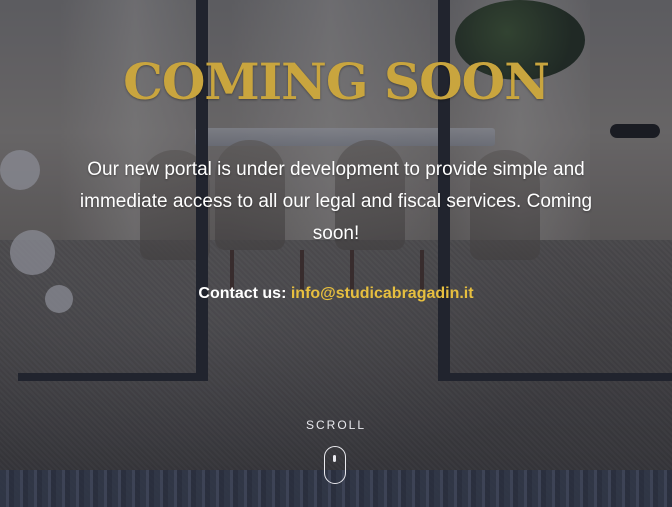 The height and width of the screenshot is (507, 672). What do you see at coordinates (242, 293) in the screenshot?
I see `contact-label: Contact us:` at bounding box center [242, 293].